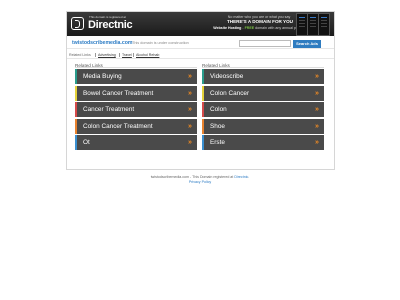 This screenshot has height=300, width=400. Describe the element at coordinates (263, 65) in the screenshot. I see `right-column-title: Related Links` at that location.